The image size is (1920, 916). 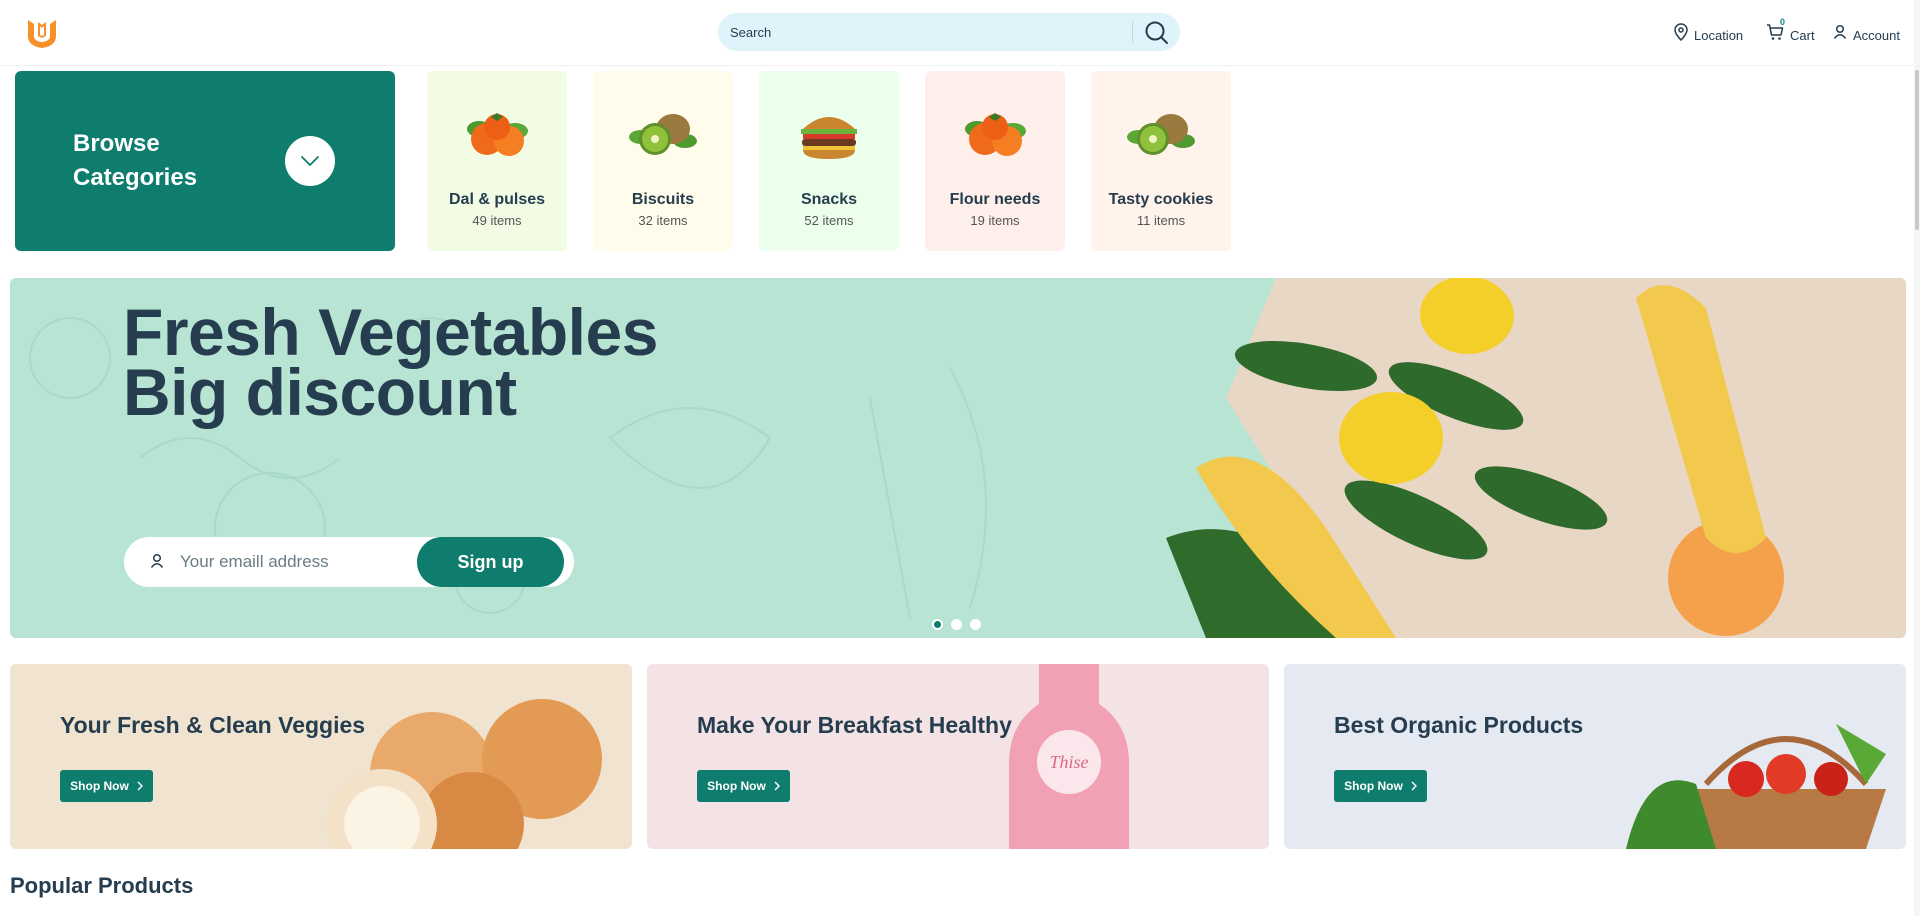 I want to click on category-count: 32 items, so click(x=663, y=220).